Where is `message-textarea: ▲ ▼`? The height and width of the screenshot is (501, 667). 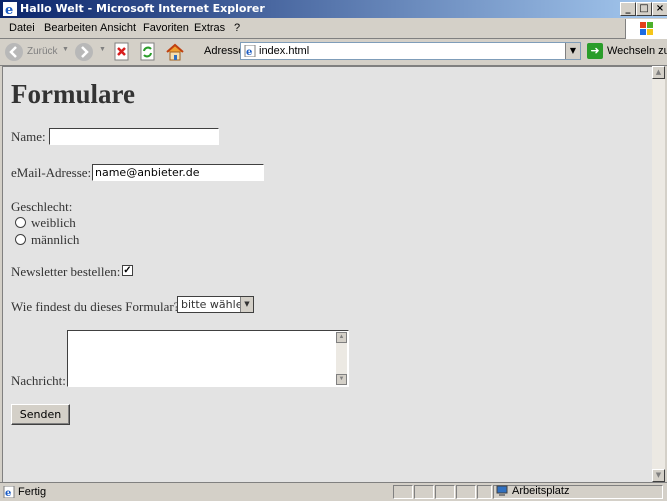
message-textarea: ▲ ▼ is located at coordinates (208, 358).